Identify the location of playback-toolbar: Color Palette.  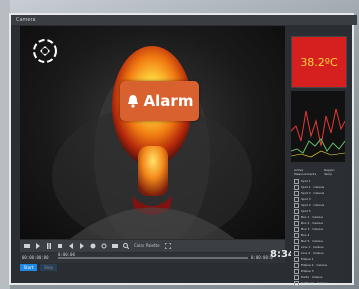
(152, 246).